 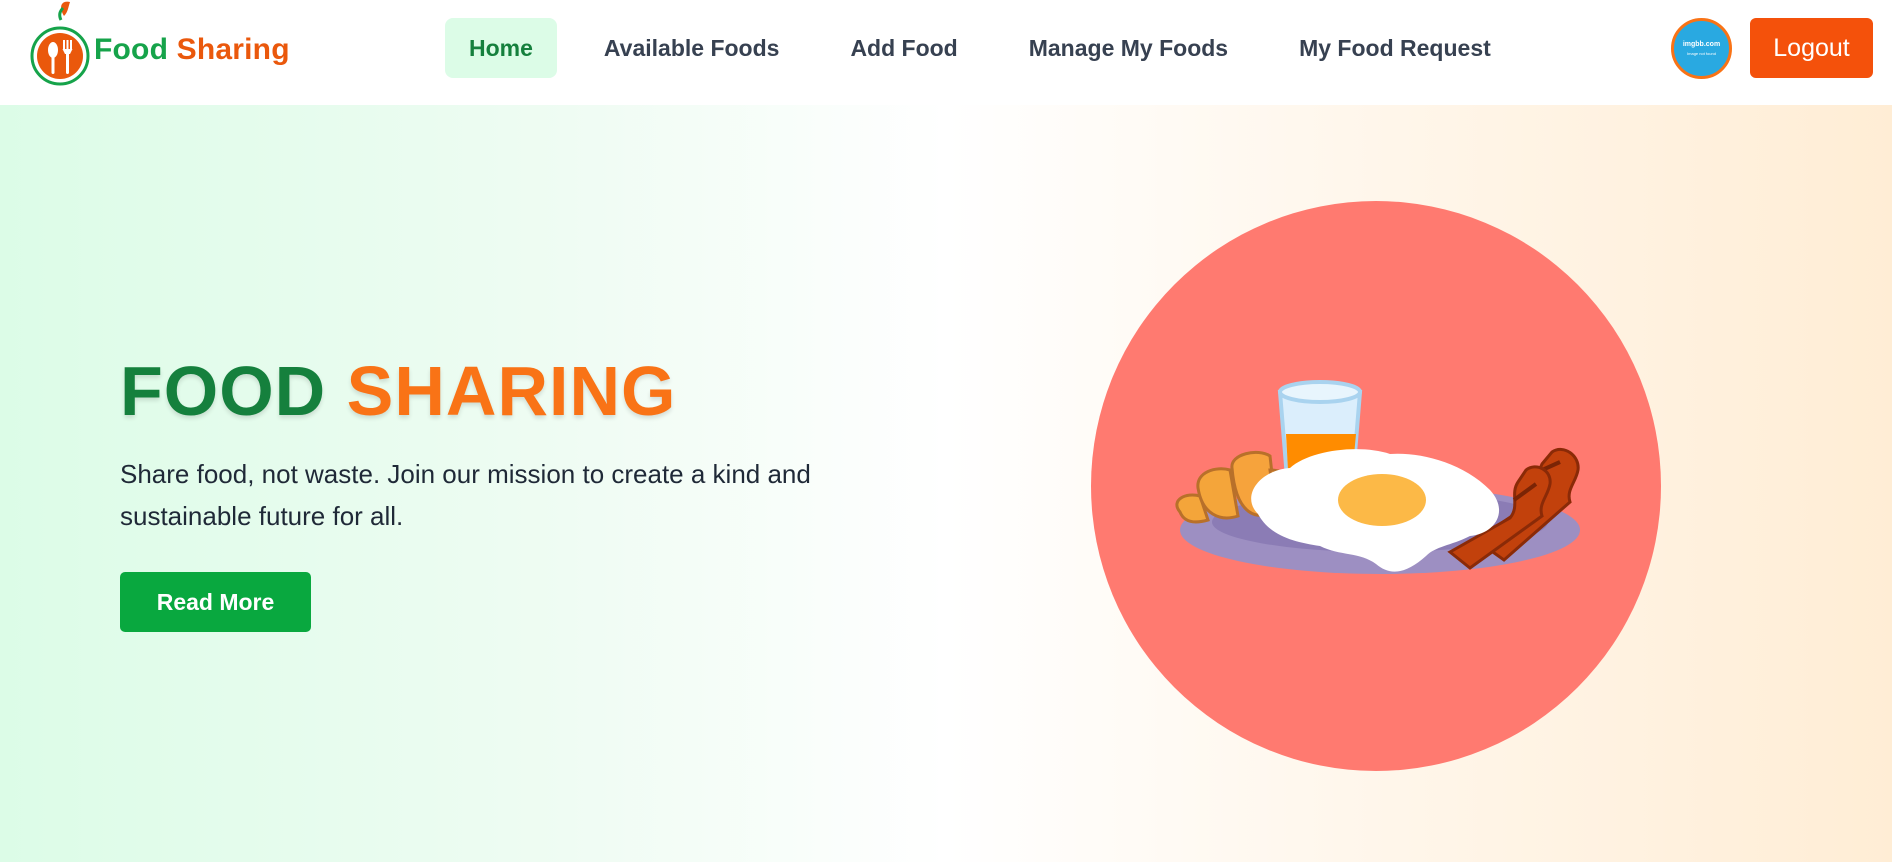 I want to click on brand-word-sharing: Sharing, so click(x=233, y=49).